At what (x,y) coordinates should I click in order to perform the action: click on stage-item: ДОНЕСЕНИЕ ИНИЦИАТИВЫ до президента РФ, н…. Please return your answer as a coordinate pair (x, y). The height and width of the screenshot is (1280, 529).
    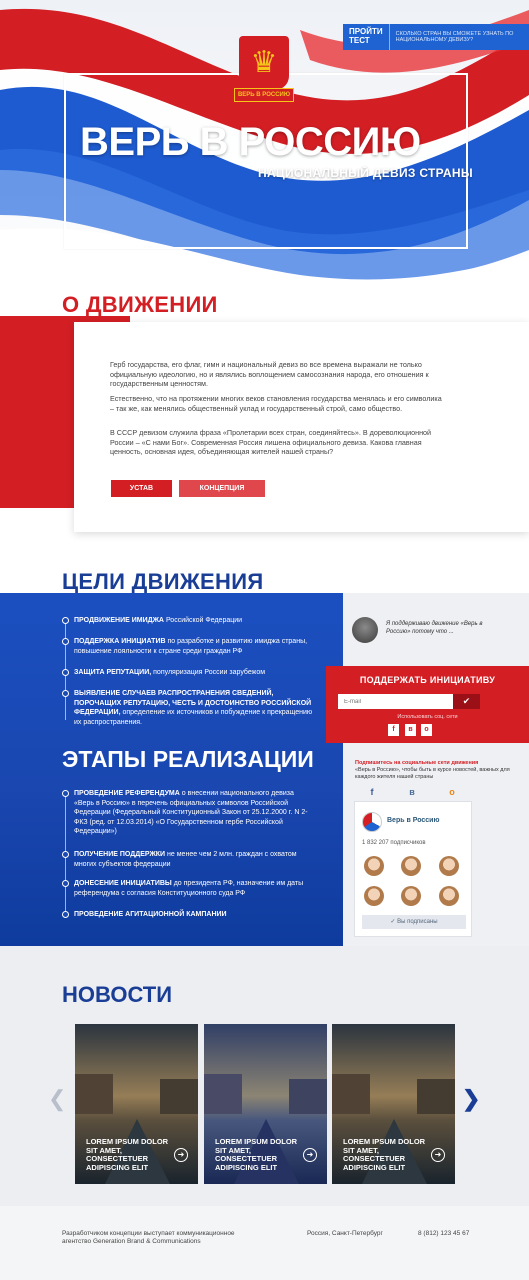
    Looking at the image, I should click on (189, 888).